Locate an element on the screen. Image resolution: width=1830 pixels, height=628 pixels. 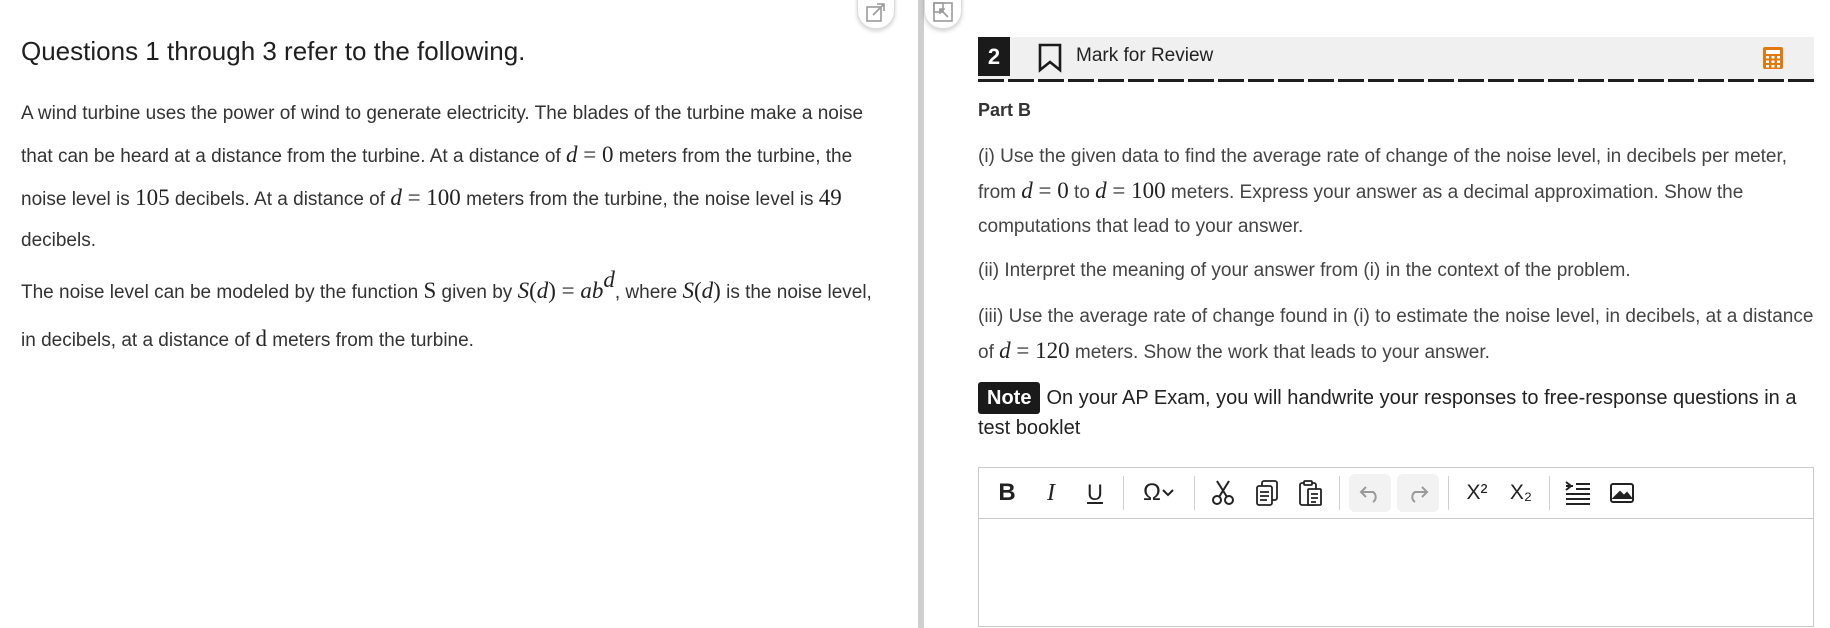
redo-button is located at coordinates (1418, 493).